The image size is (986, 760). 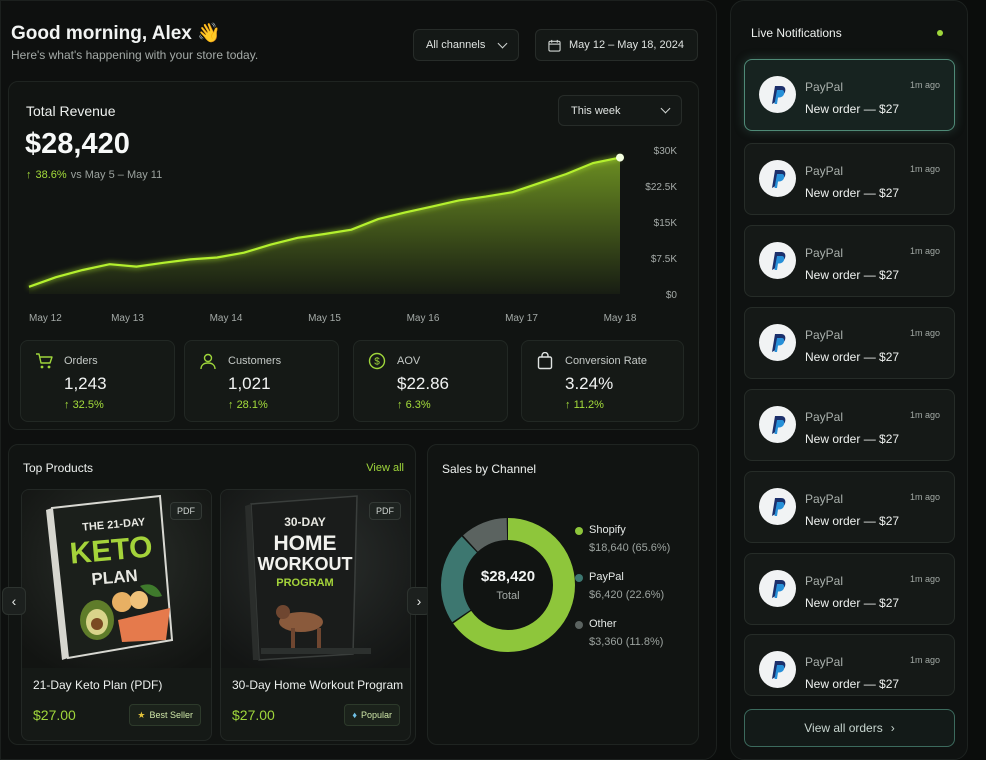 What do you see at coordinates (253, 715) in the screenshot?
I see `product-price: $27.00` at bounding box center [253, 715].